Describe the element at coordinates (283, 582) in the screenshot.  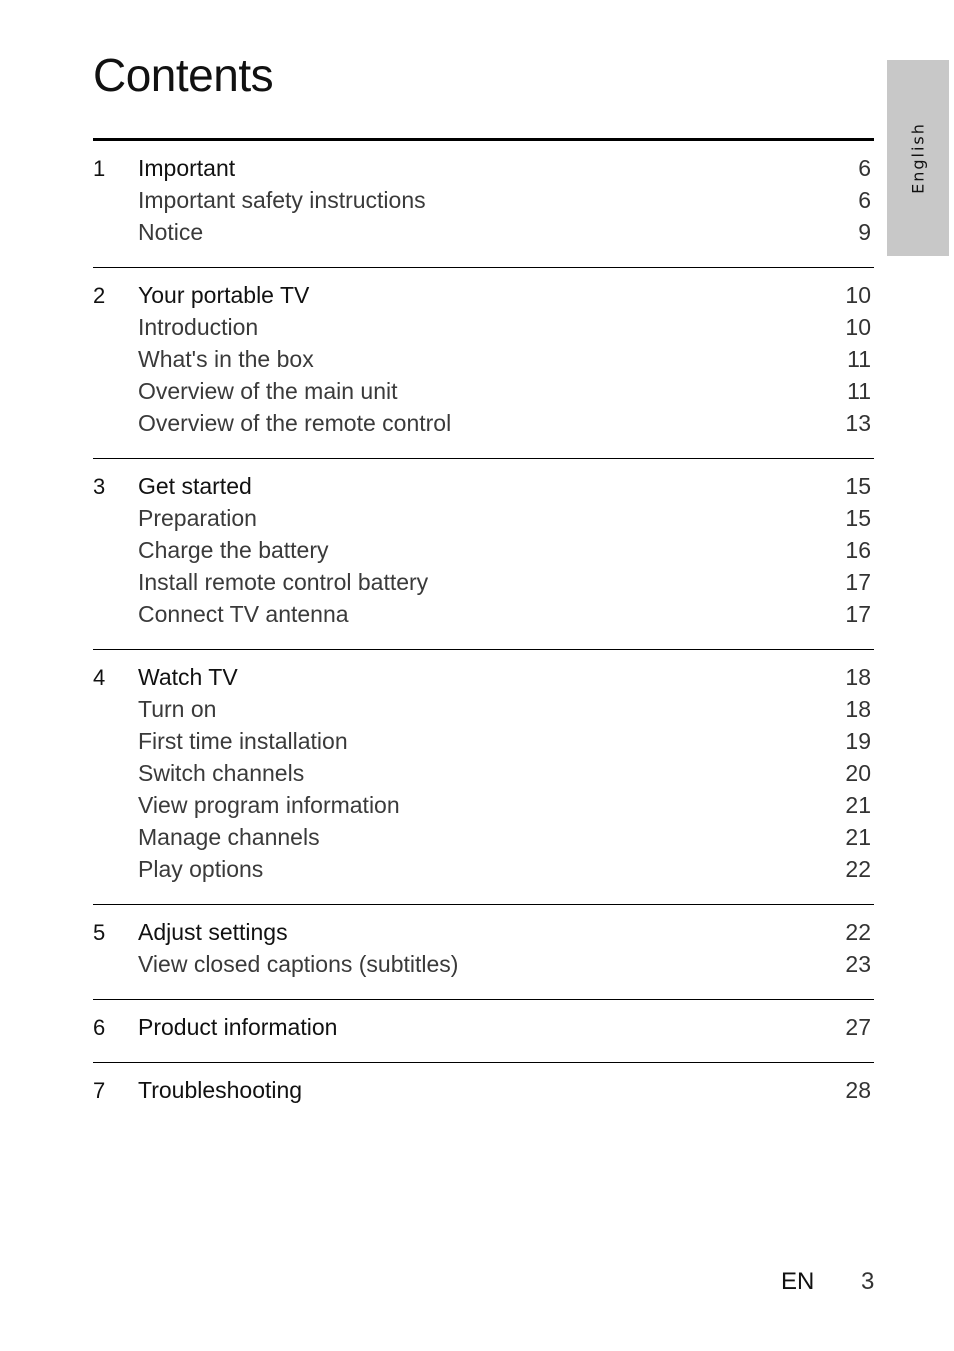
I see `subsection-title: Install remote control battery` at that location.